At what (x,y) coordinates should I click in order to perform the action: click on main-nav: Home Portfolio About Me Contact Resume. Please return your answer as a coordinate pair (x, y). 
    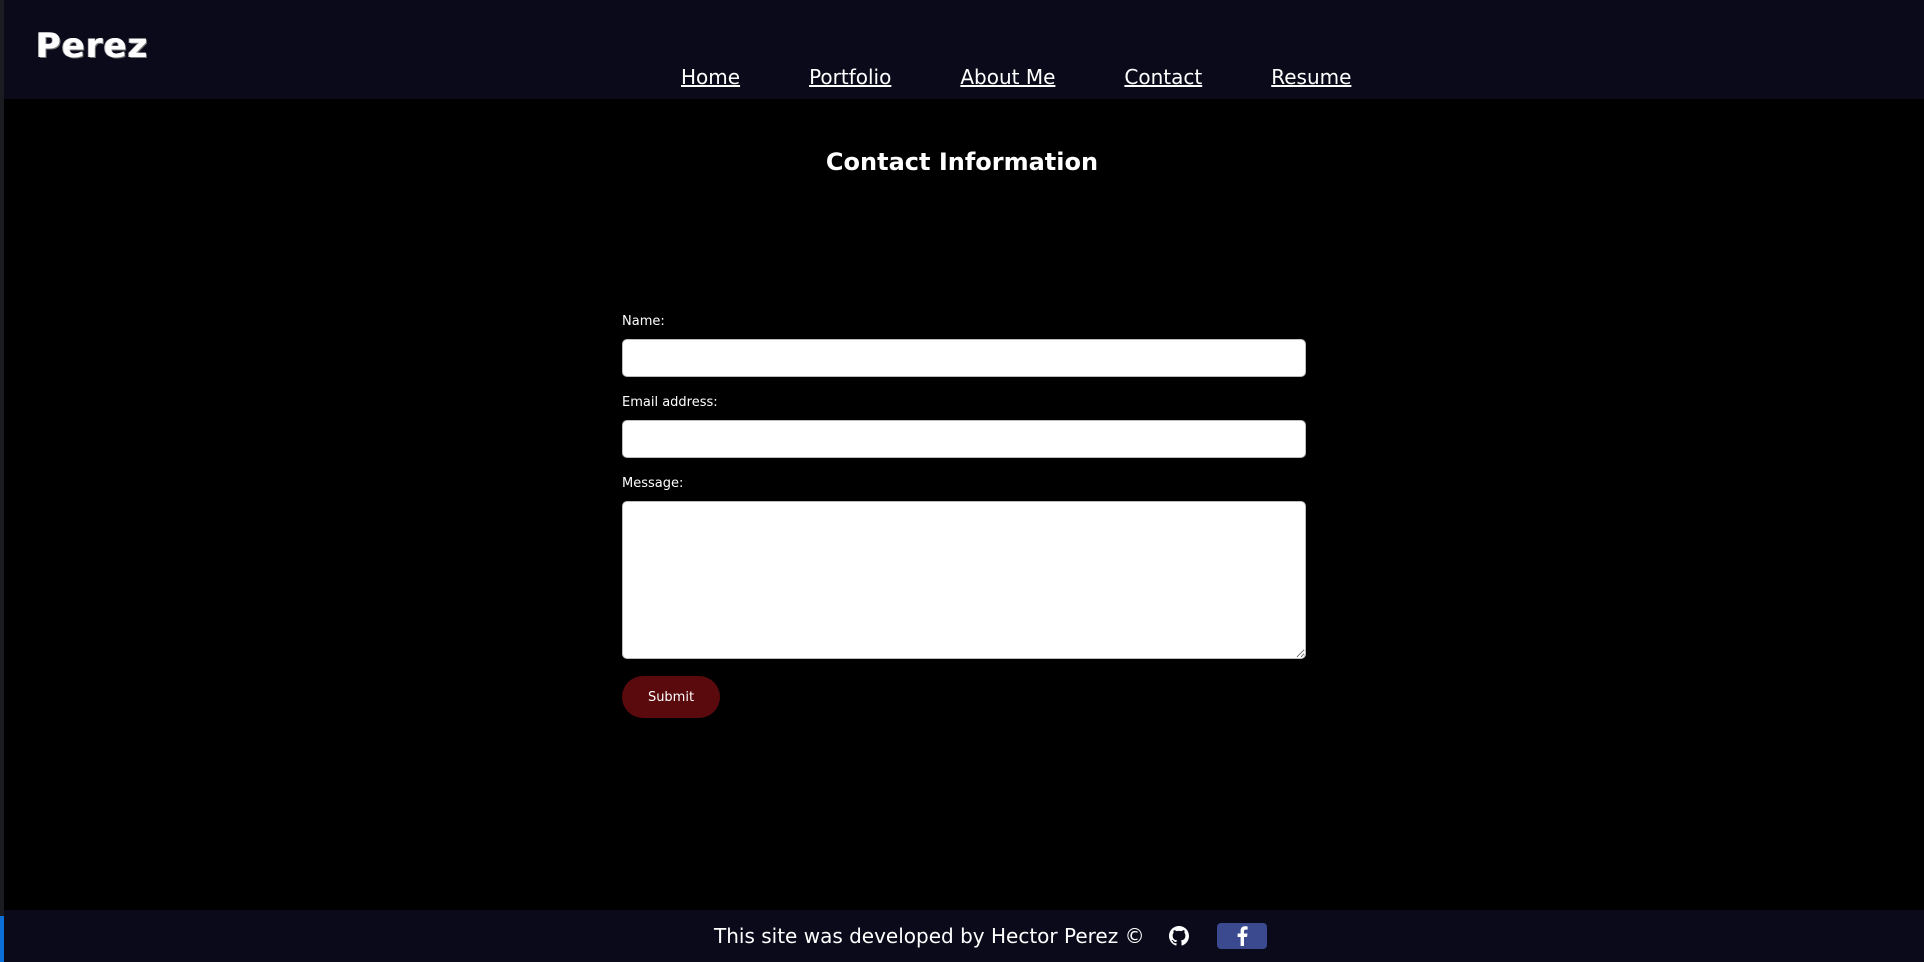
    Looking at the image, I should click on (1016, 77).